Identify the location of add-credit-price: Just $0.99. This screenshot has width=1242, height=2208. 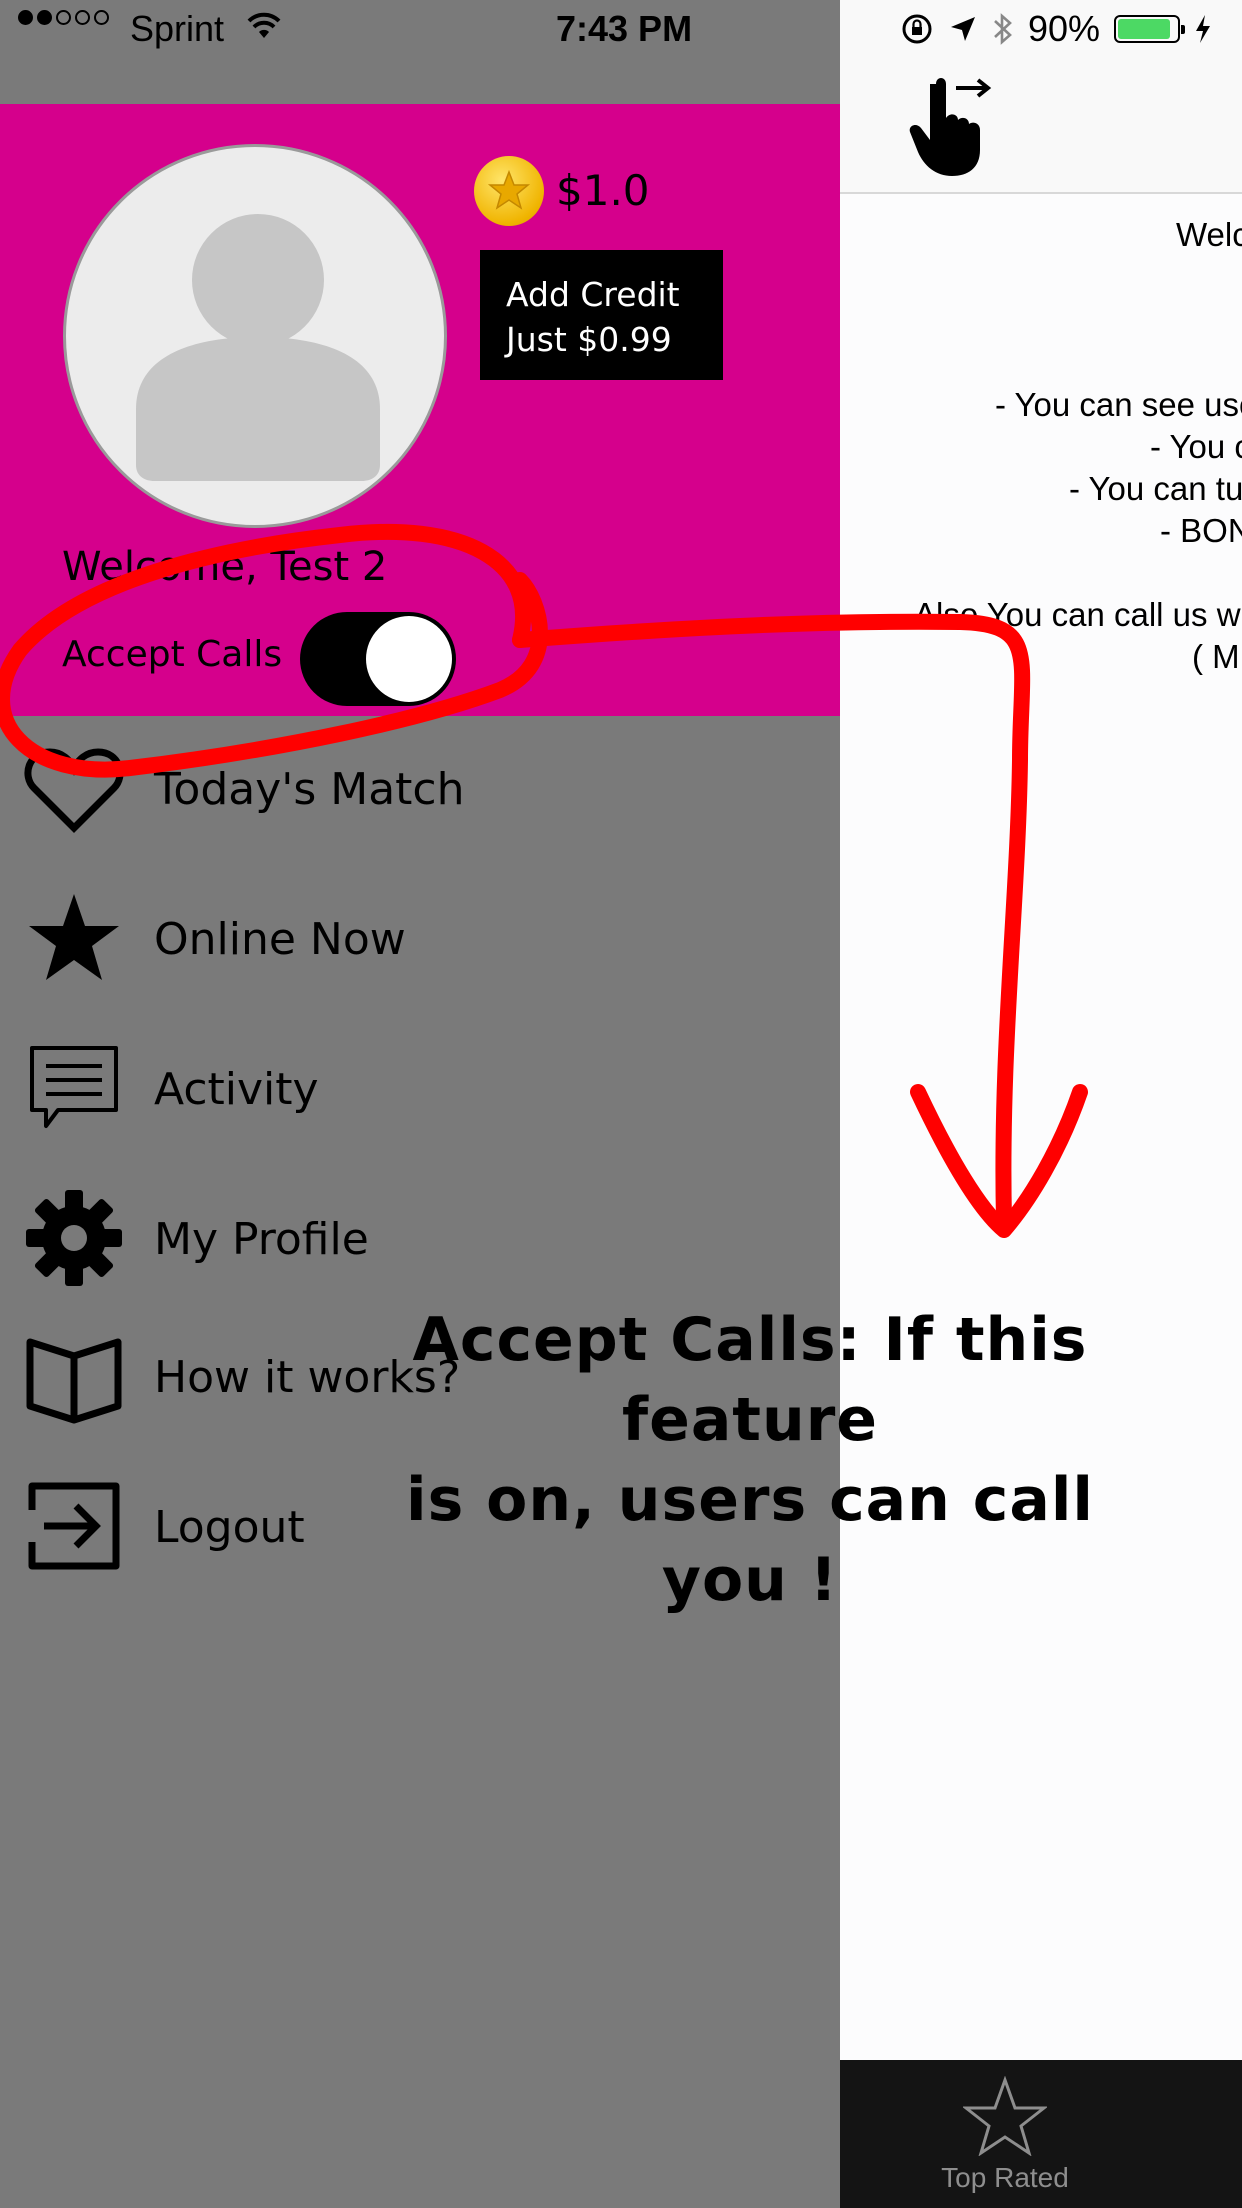
(589, 339).